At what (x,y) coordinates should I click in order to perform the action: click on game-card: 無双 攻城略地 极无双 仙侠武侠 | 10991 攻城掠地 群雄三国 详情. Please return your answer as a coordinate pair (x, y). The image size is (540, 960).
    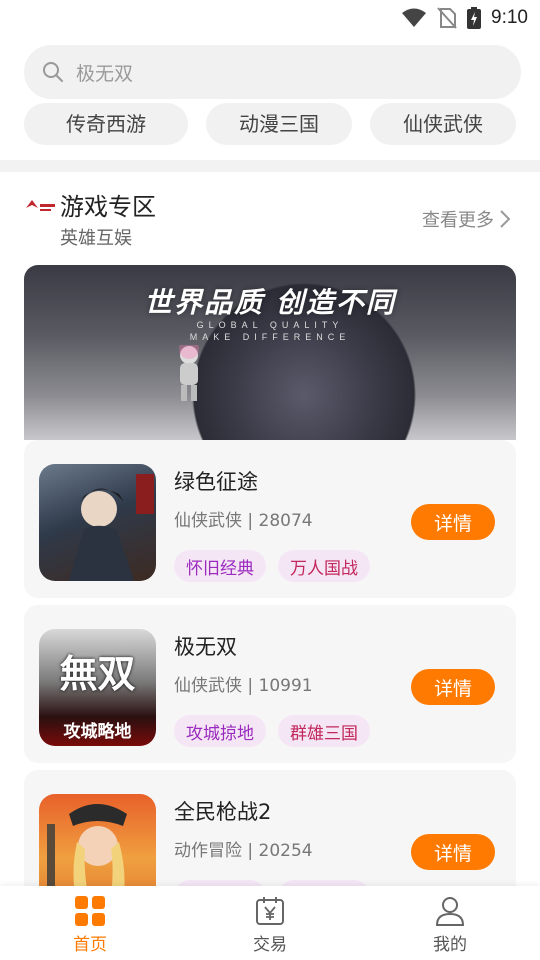
    Looking at the image, I should click on (270, 684).